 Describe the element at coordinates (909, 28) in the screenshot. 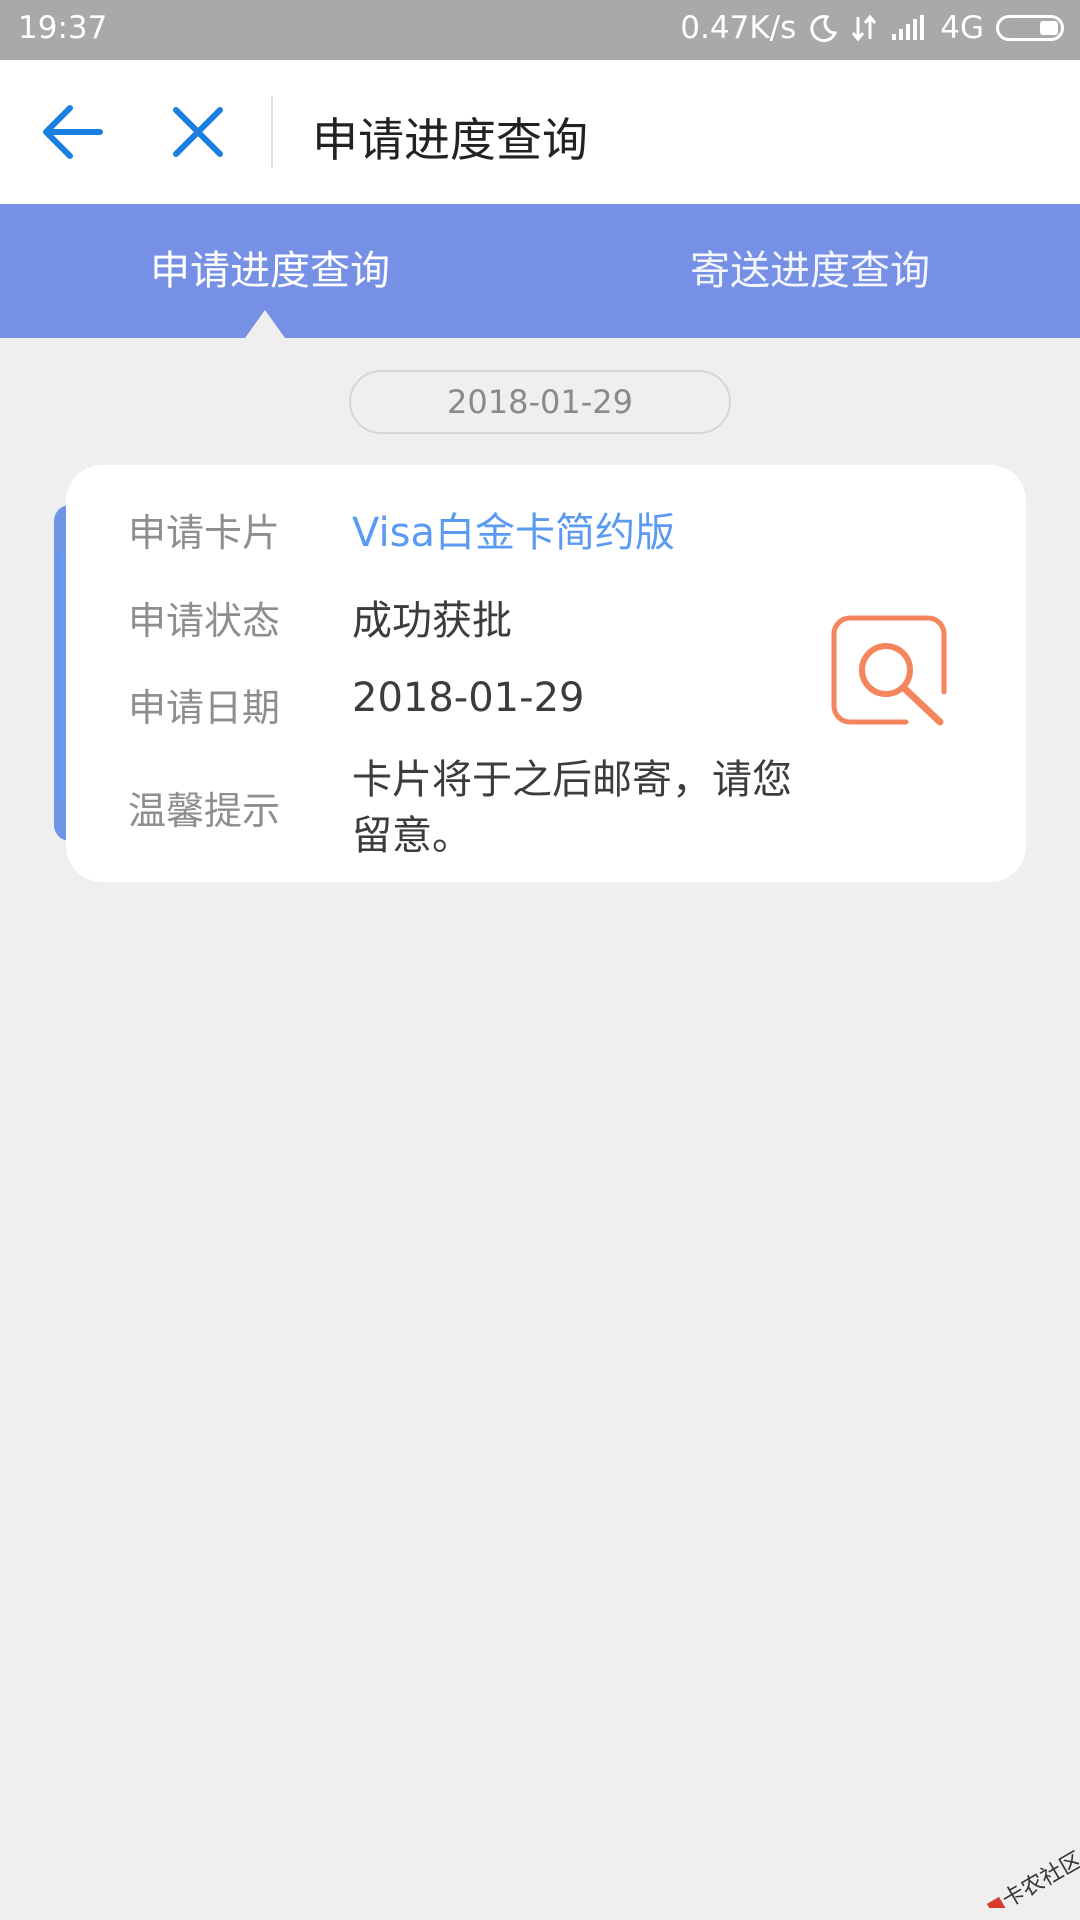

I see `signal-icon` at that location.